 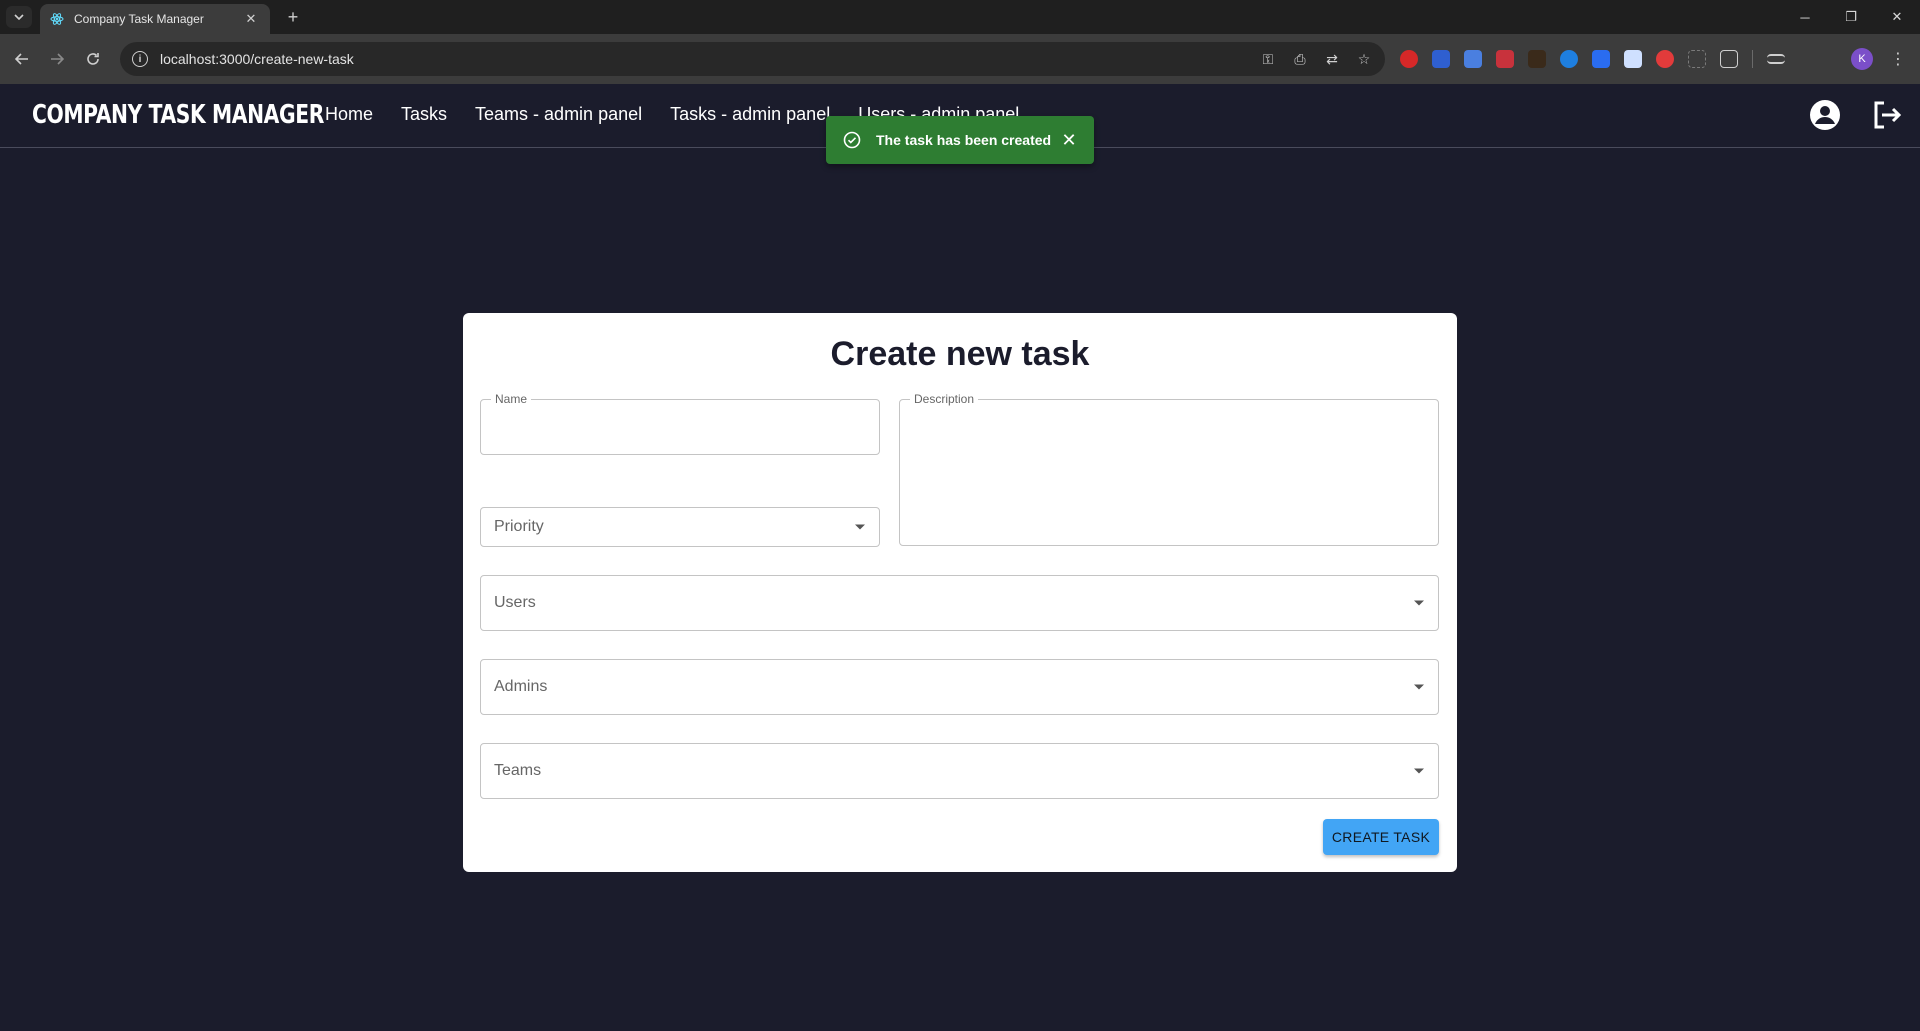 I want to click on tab-title: Company Task Manager, so click(x=139, y=19).